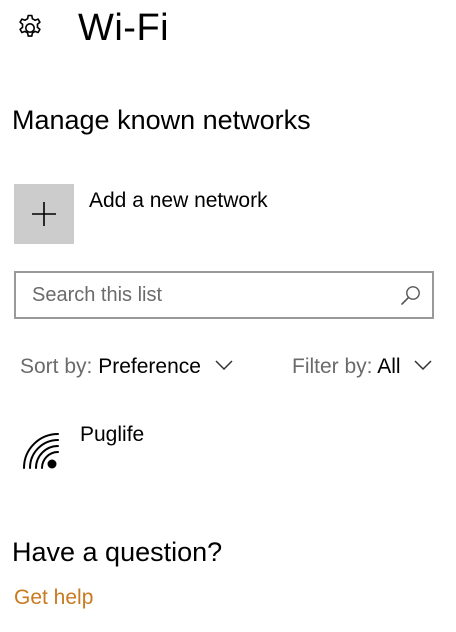 This screenshot has height=632, width=456. I want to click on network-name: Puglife, so click(112, 434).